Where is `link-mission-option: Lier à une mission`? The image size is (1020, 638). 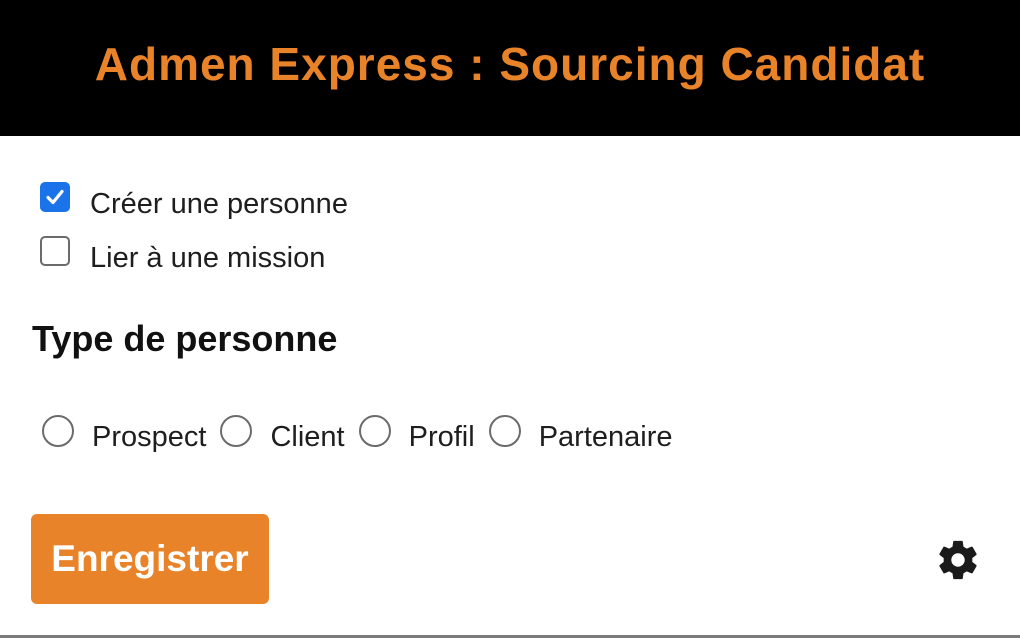 link-mission-option: Lier à une mission is located at coordinates (182, 254).